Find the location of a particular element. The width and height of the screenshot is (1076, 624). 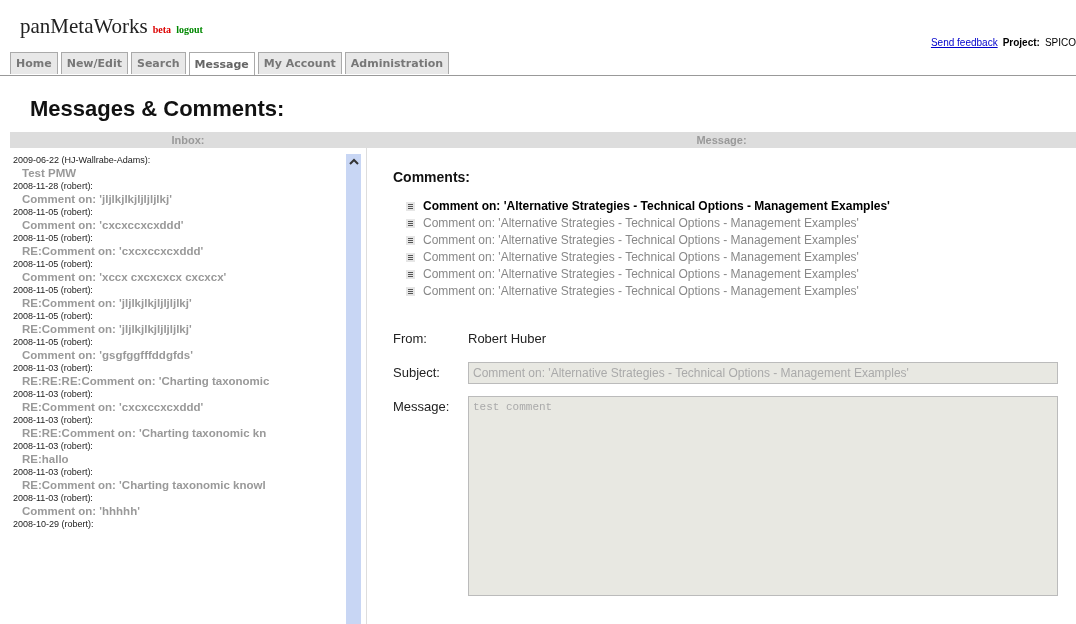

message-subject: RE:RE:RE:Comment on: 'Charting taxonomic is located at coordinates (146, 381).